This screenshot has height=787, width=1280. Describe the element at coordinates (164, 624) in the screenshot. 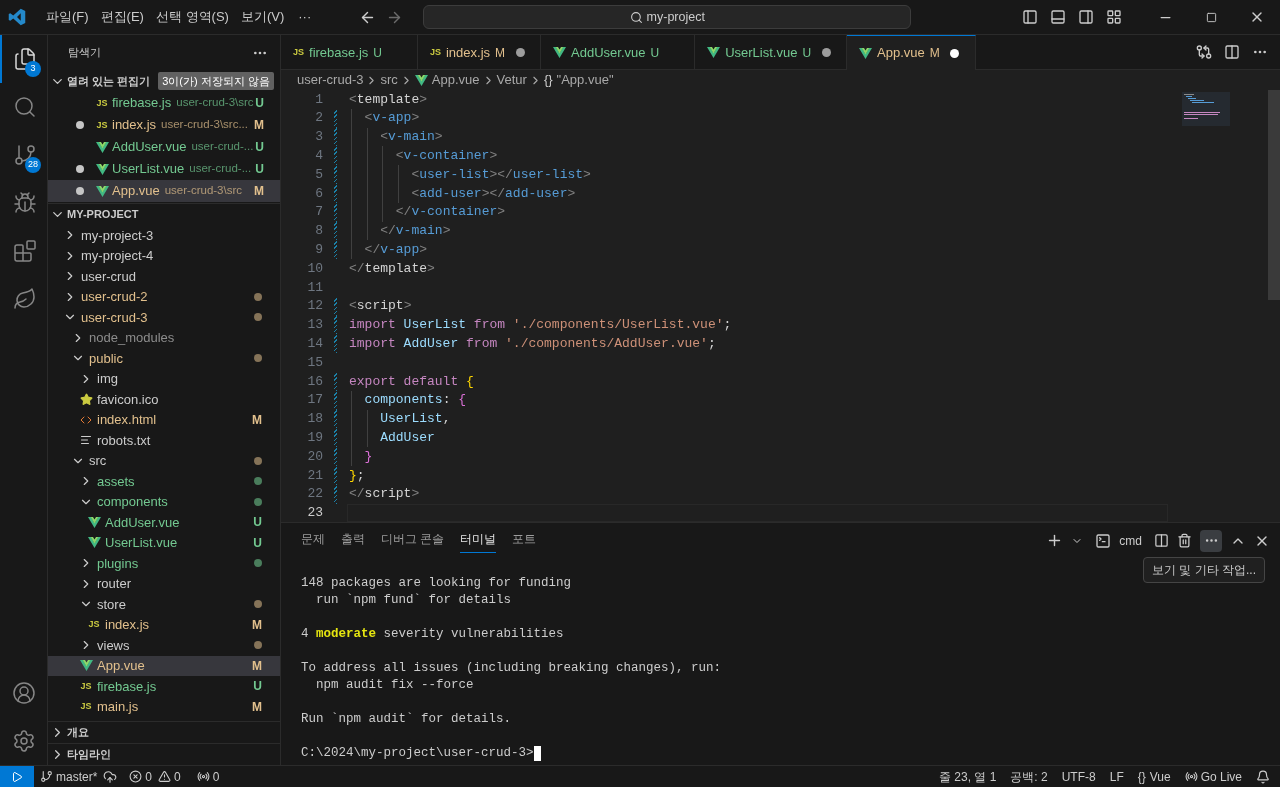

I see `tree-item: JS index.js M` at that location.